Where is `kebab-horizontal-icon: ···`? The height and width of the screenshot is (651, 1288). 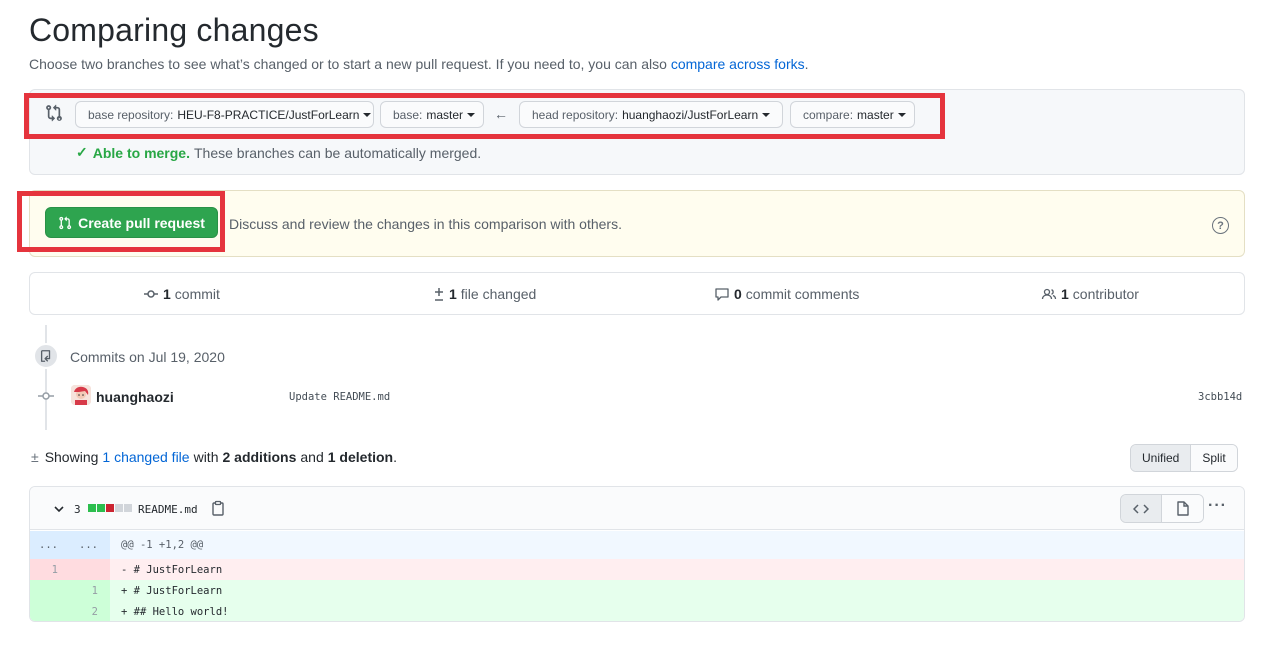
kebab-horizontal-icon: ··· is located at coordinates (1217, 506).